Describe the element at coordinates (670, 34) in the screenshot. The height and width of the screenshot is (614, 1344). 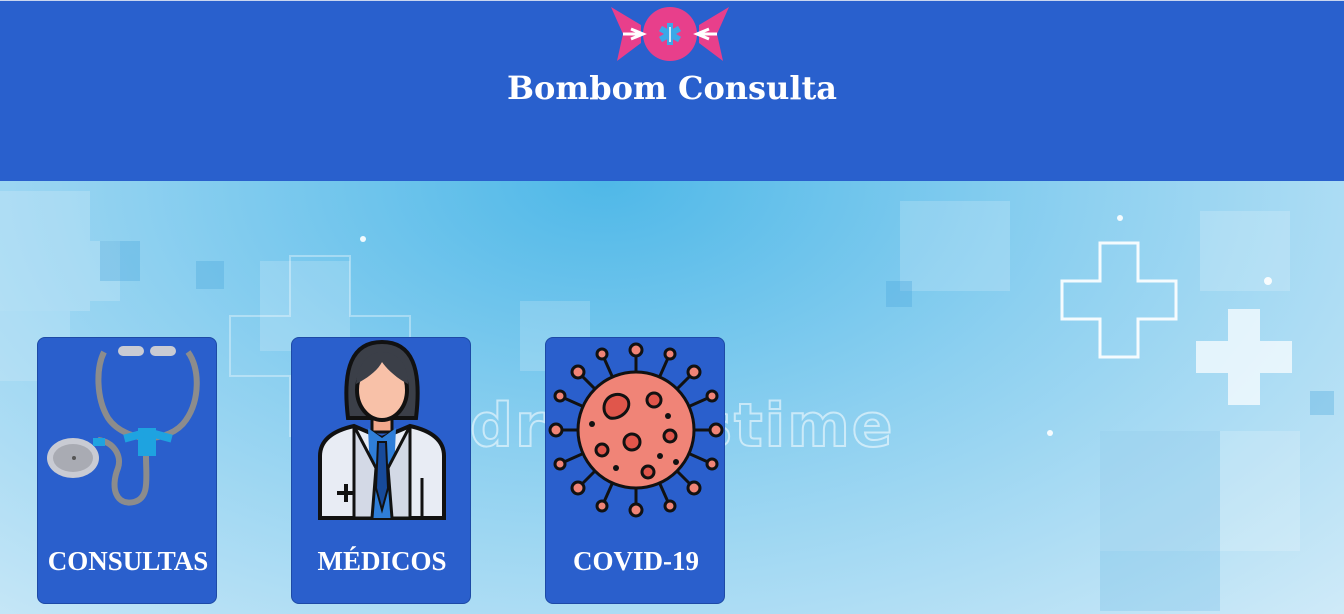
I see `candy-logo-icon` at that location.